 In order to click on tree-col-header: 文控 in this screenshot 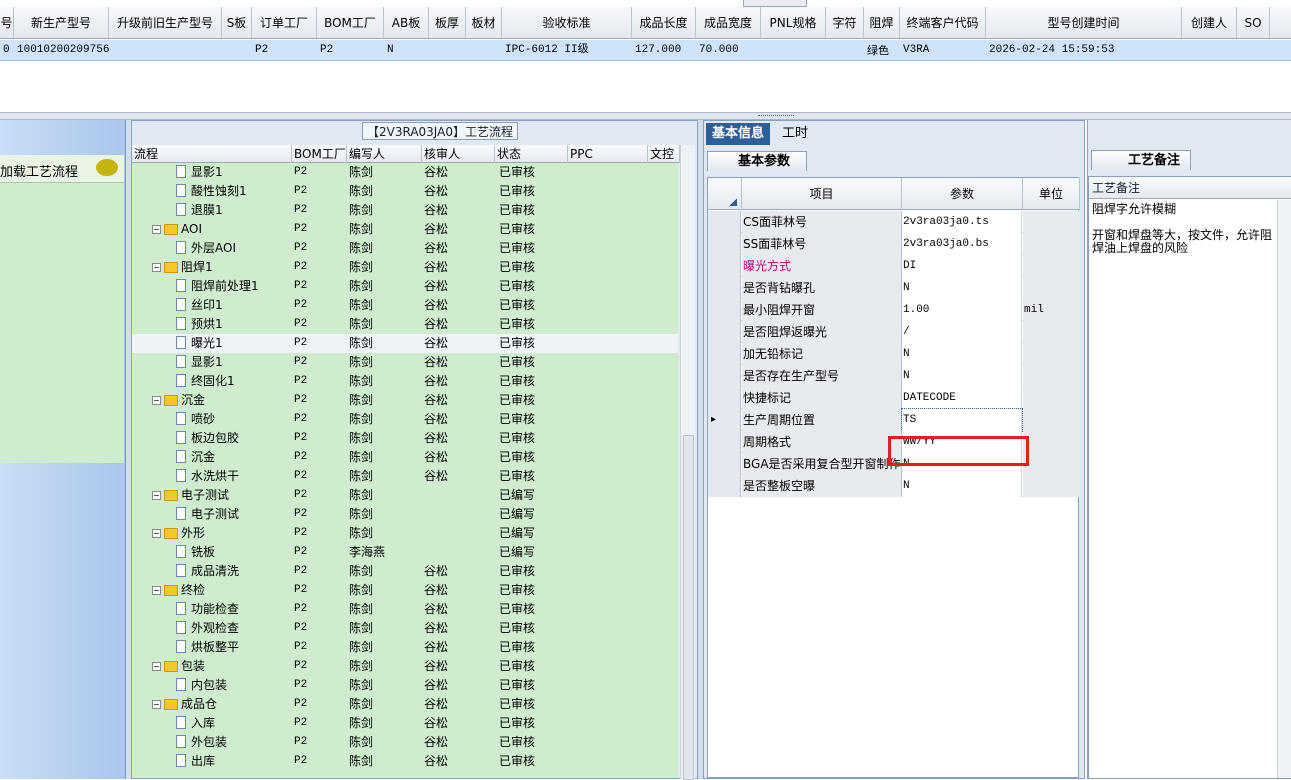, I will do `click(664, 154)`.